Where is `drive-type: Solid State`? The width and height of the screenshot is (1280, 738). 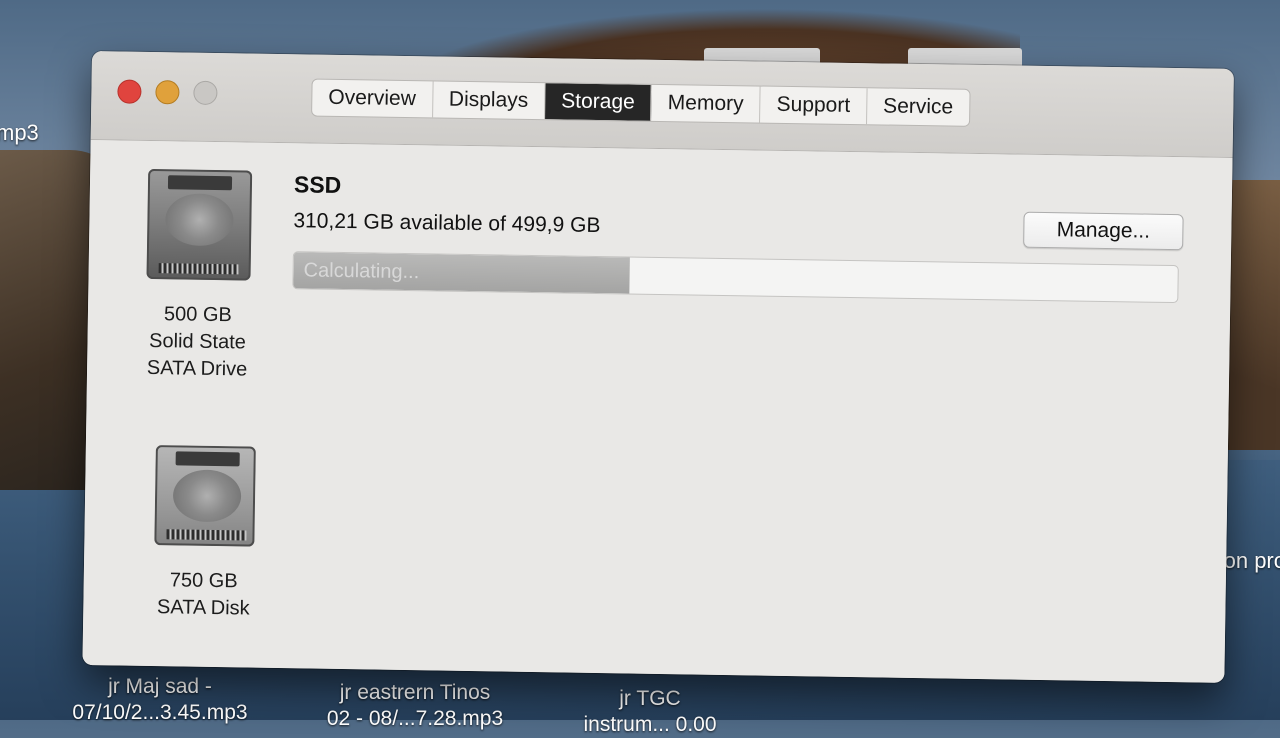 drive-type: Solid State is located at coordinates (197, 341).